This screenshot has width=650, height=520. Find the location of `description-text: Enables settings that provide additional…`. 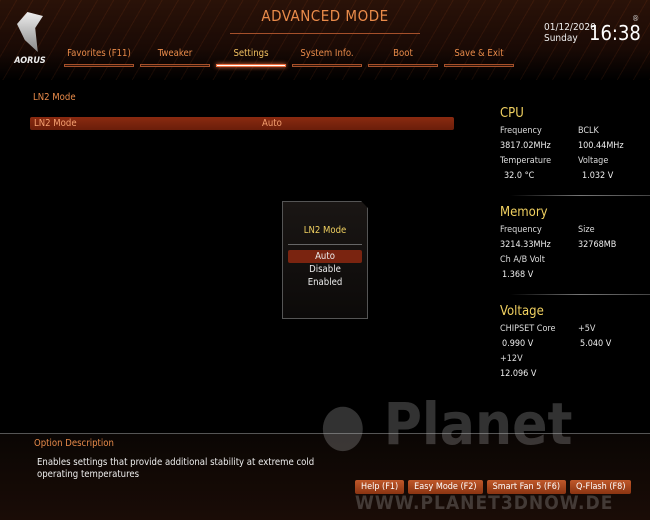

description-text: Enables settings that provide additional… is located at coordinates (176, 468).